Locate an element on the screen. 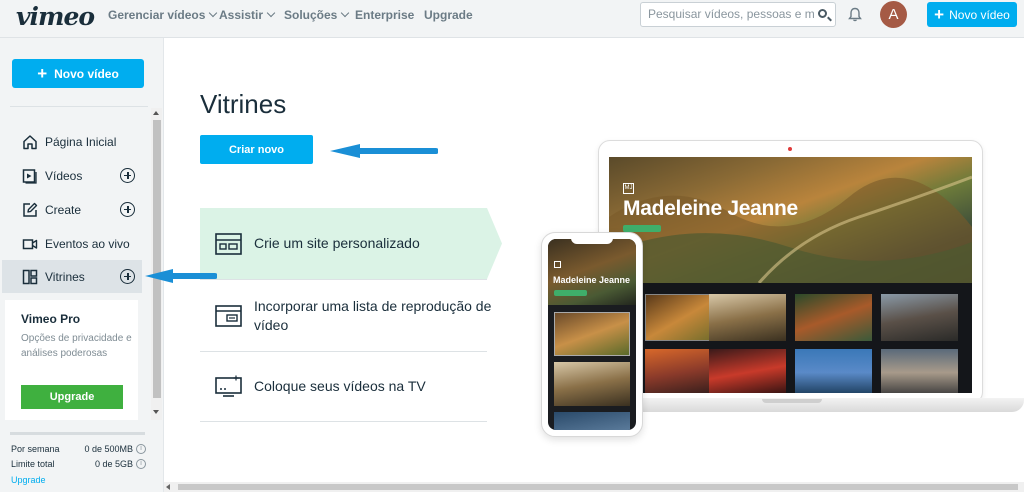  phone-hero-image: Madeleine Jeanne is located at coordinates (592, 272).